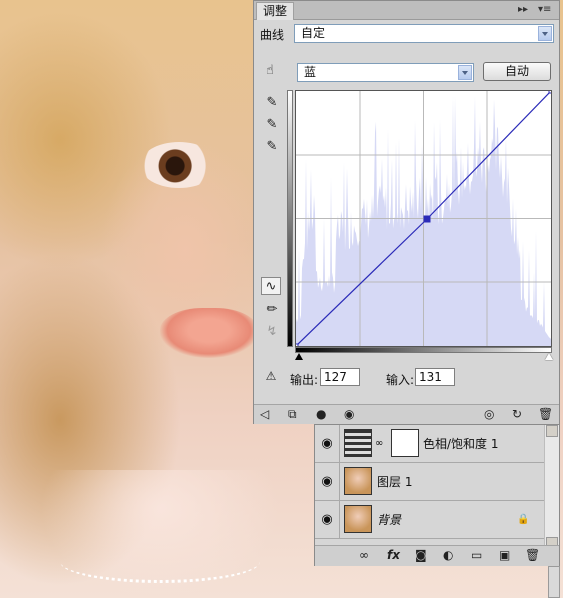  I want to click on layer-name: 图层 1, so click(395, 482).